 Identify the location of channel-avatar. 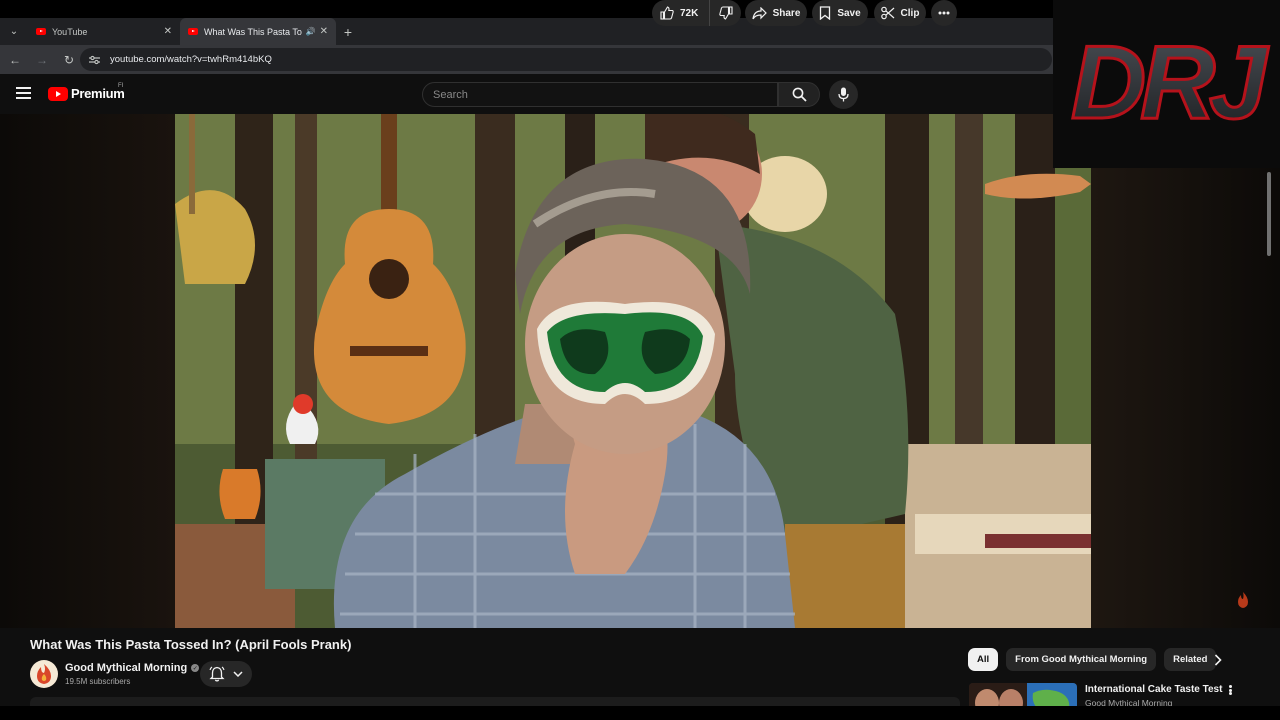
(44, 674).